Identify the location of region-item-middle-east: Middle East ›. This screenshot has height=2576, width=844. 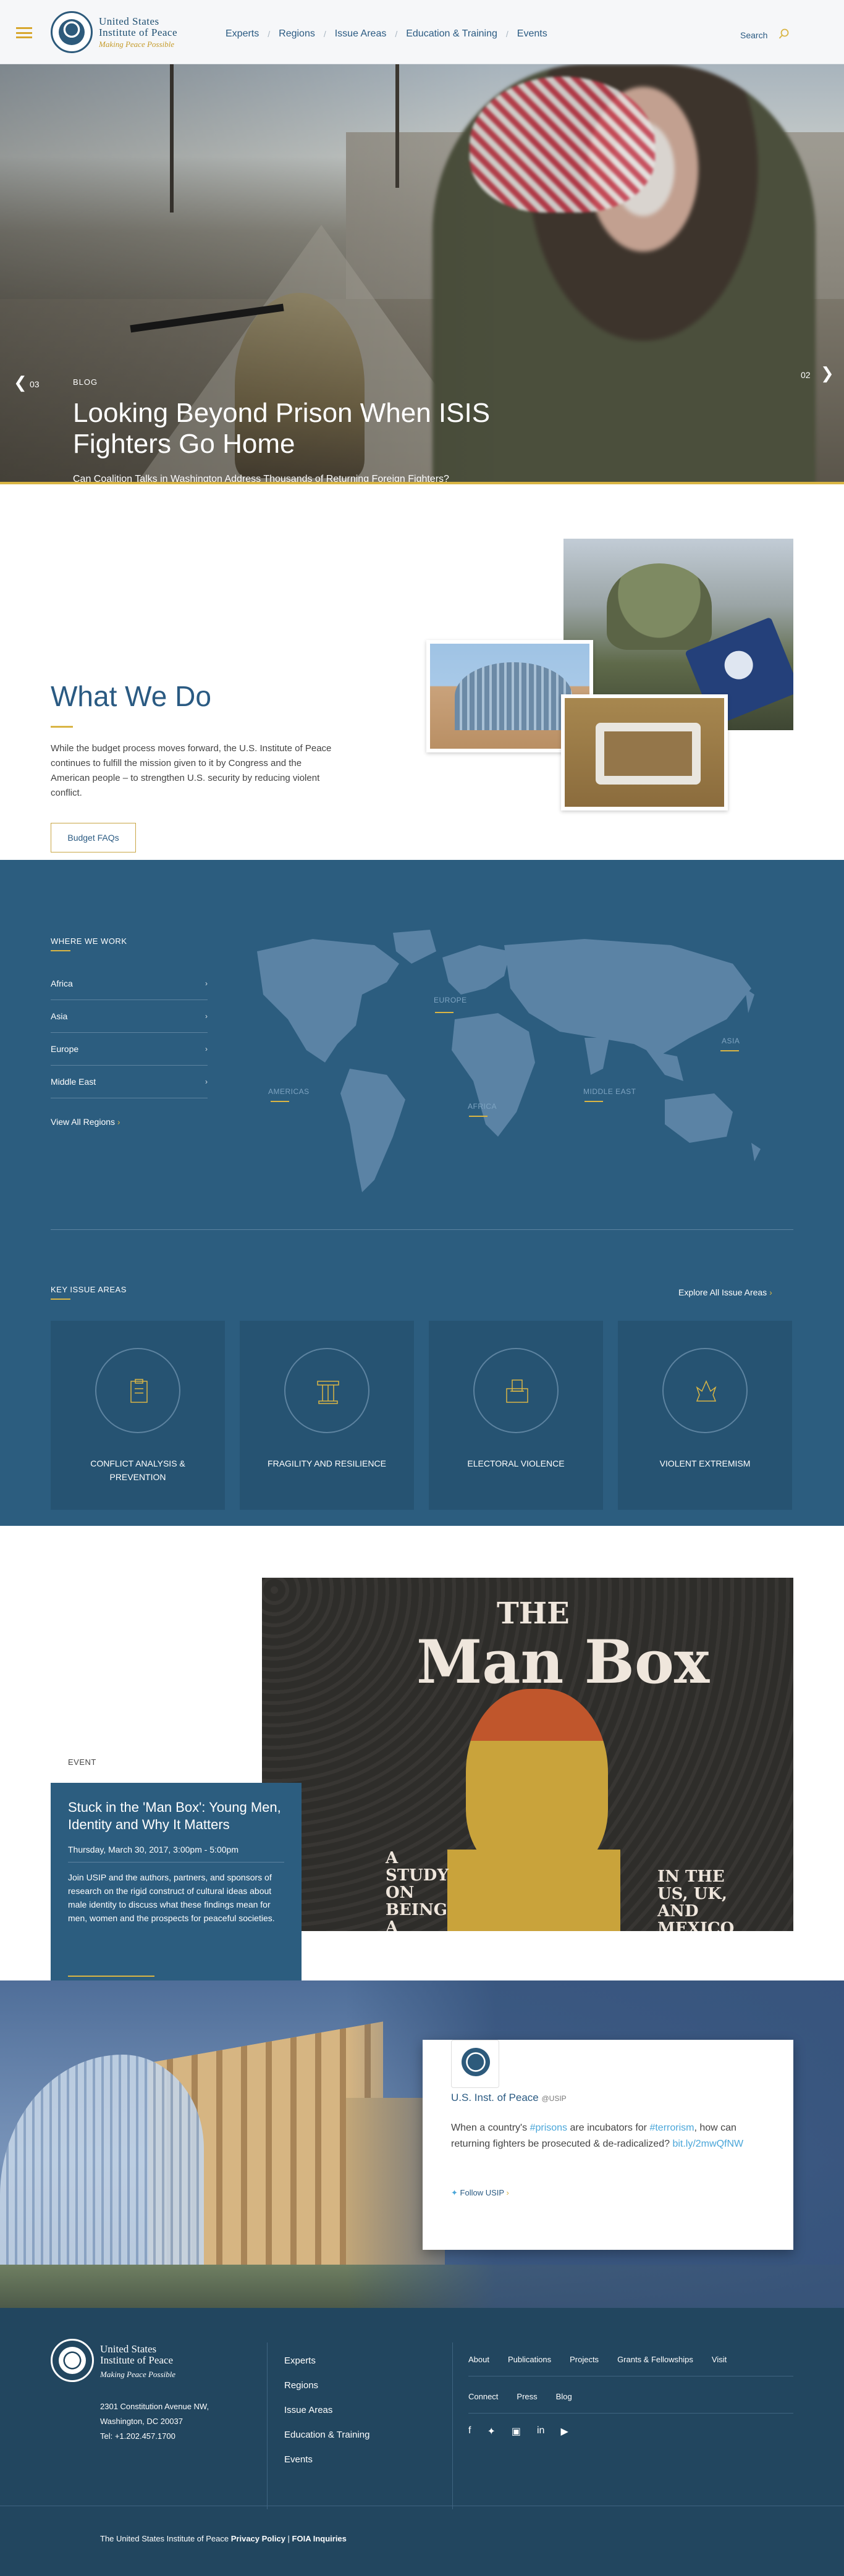
(129, 1082).